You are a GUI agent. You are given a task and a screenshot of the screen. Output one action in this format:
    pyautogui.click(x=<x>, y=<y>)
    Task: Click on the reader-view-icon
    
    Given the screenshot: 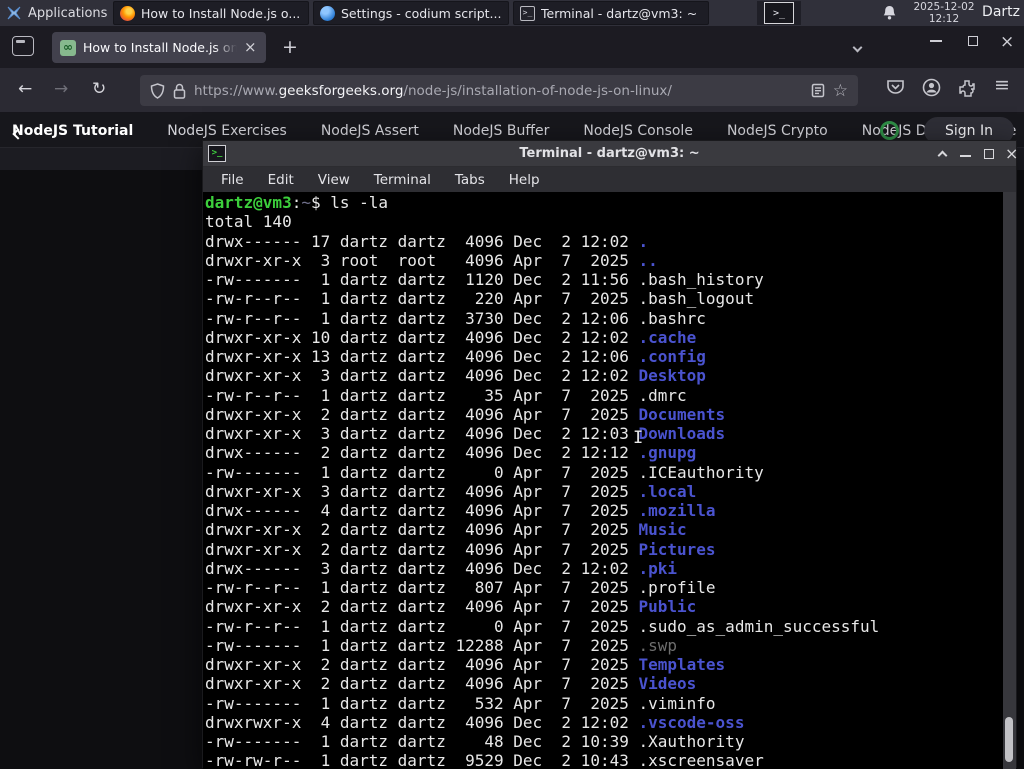 What is the action you would take?
    pyautogui.click(x=818, y=90)
    